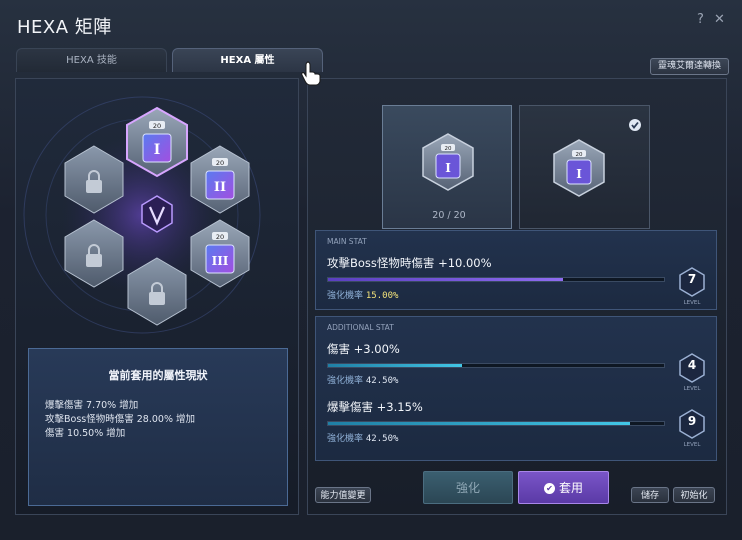 The width and height of the screenshot is (742, 540). What do you see at coordinates (449, 215) in the screenshot?
I see `core-count: 20 / 20` at bounding box center [449, 215].